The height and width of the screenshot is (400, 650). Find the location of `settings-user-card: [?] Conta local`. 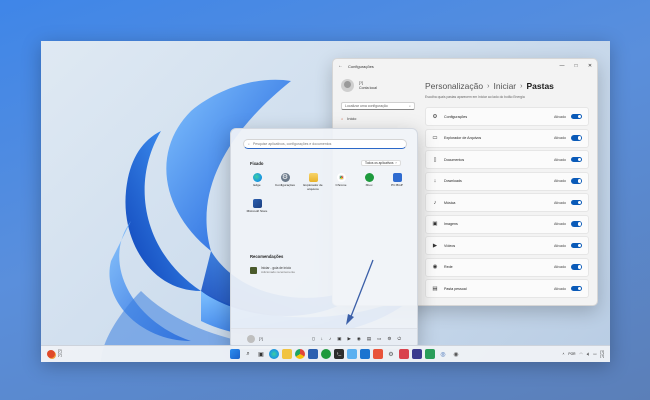

settings-user-card: [?] Conta local is located at coordinates (378, 85).